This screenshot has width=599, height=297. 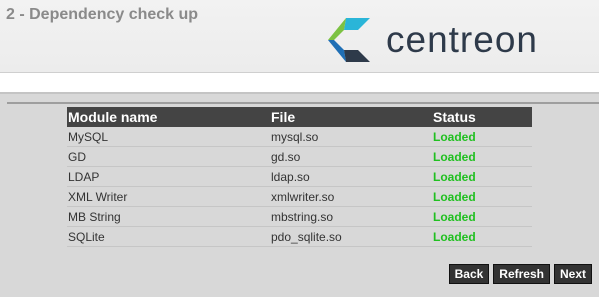 What do you see at coordinates (349, 40) in the screenshot?
I see `centreon-logo-icon` at bounding box center [349, 40].